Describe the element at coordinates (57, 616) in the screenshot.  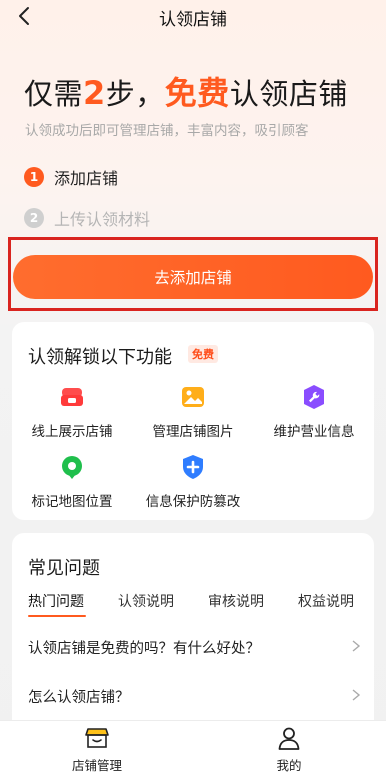
I see `active-tab-indicator` at that location.